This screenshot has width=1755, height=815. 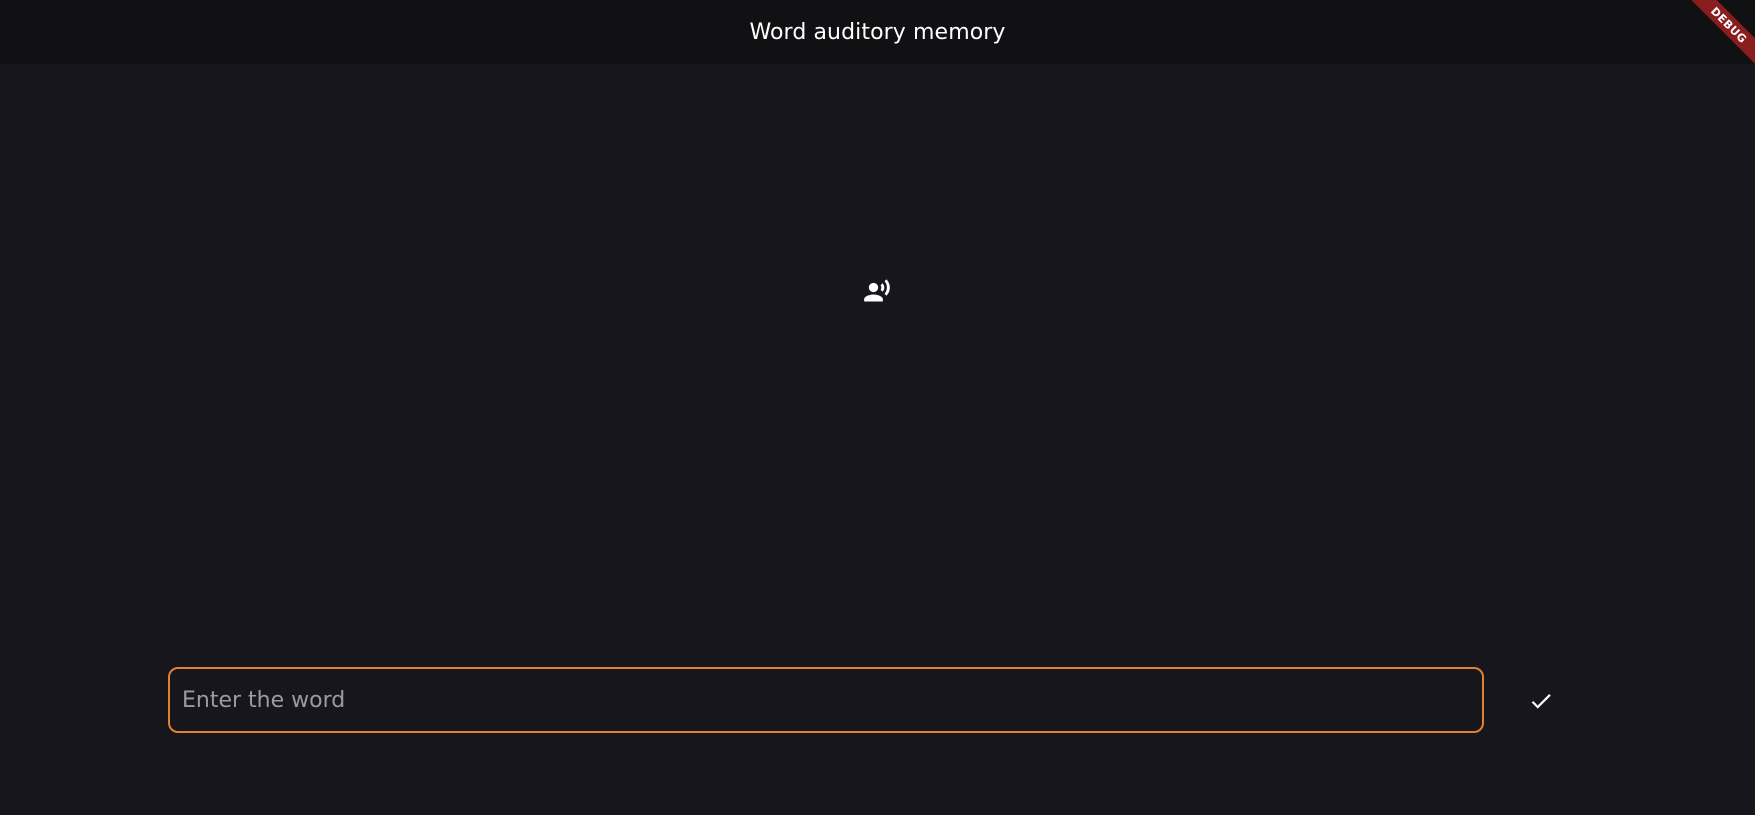 I want to click on word-input-field, so click(x=826, y=700).